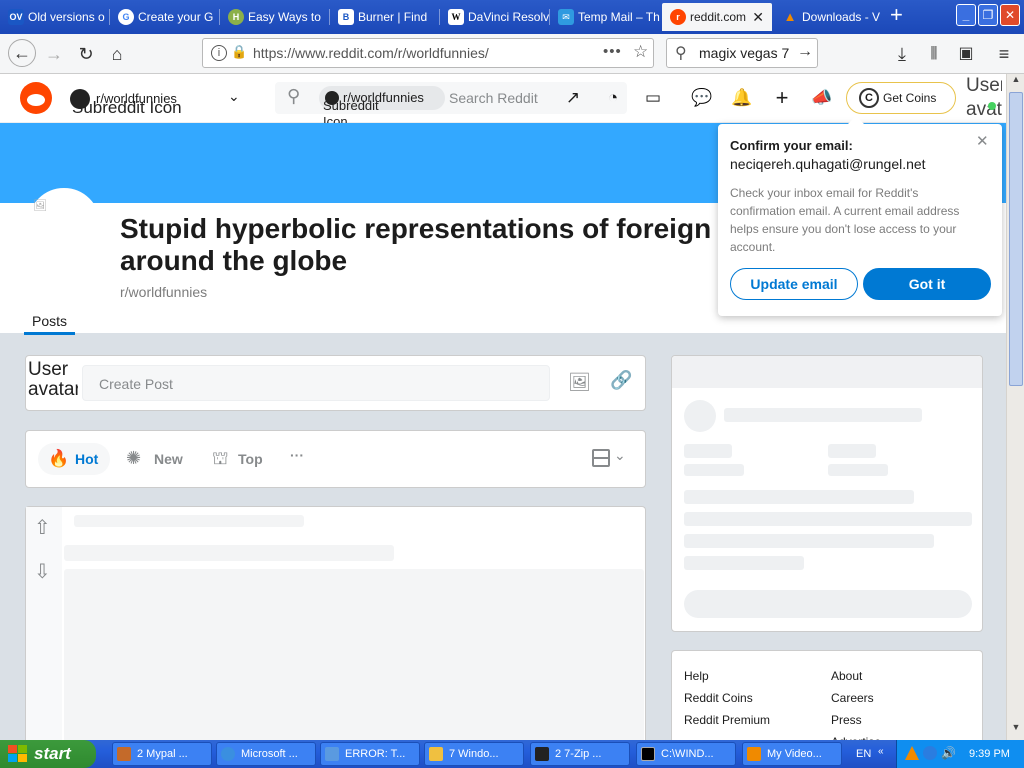  What do you see at coordinates (982, 141) in the screenshot?
I see `close-icon: ✕` at bounding box center [982, 141].